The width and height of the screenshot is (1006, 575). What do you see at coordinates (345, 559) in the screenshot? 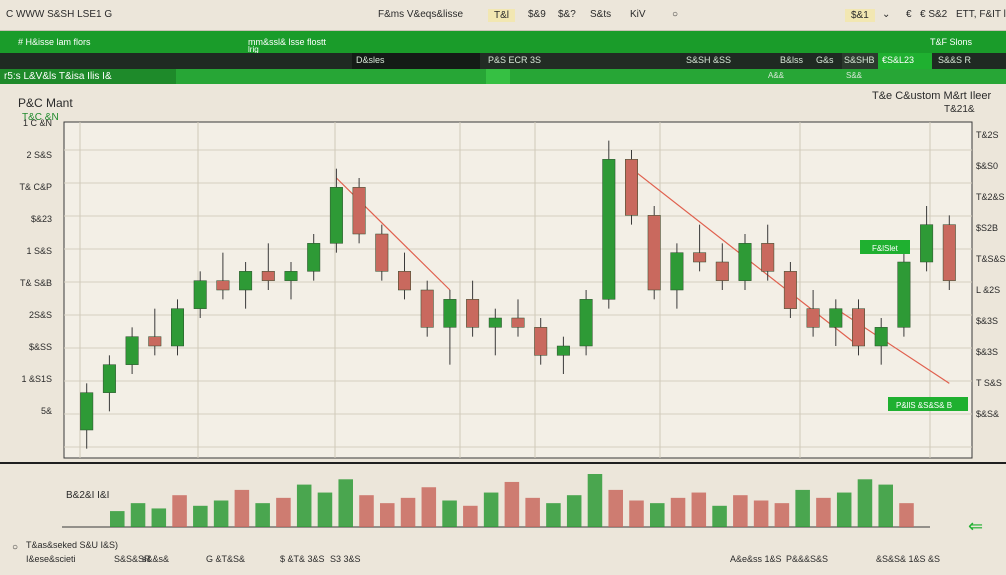
I see `footer-text-7: S3 3&S` at bounding box center [345, 559].